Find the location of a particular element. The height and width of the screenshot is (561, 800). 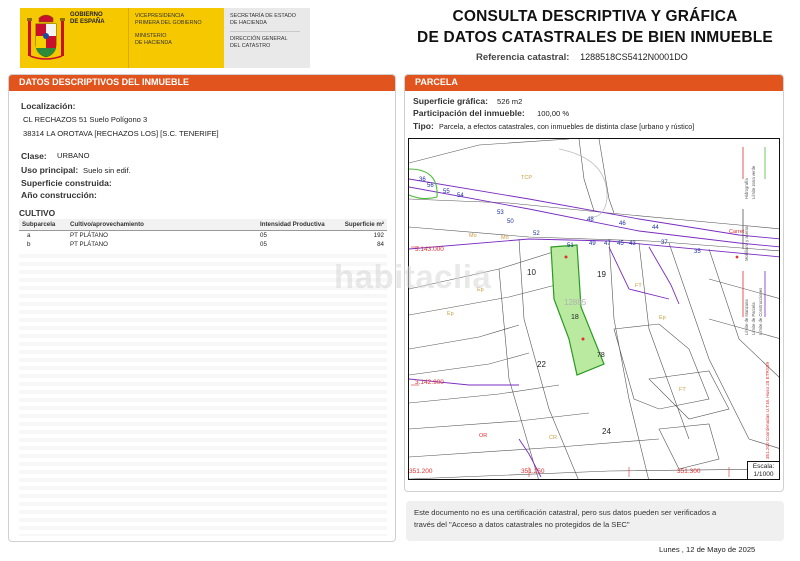

legend-text: Límite de Parcela is located at coordinates (753, 318).